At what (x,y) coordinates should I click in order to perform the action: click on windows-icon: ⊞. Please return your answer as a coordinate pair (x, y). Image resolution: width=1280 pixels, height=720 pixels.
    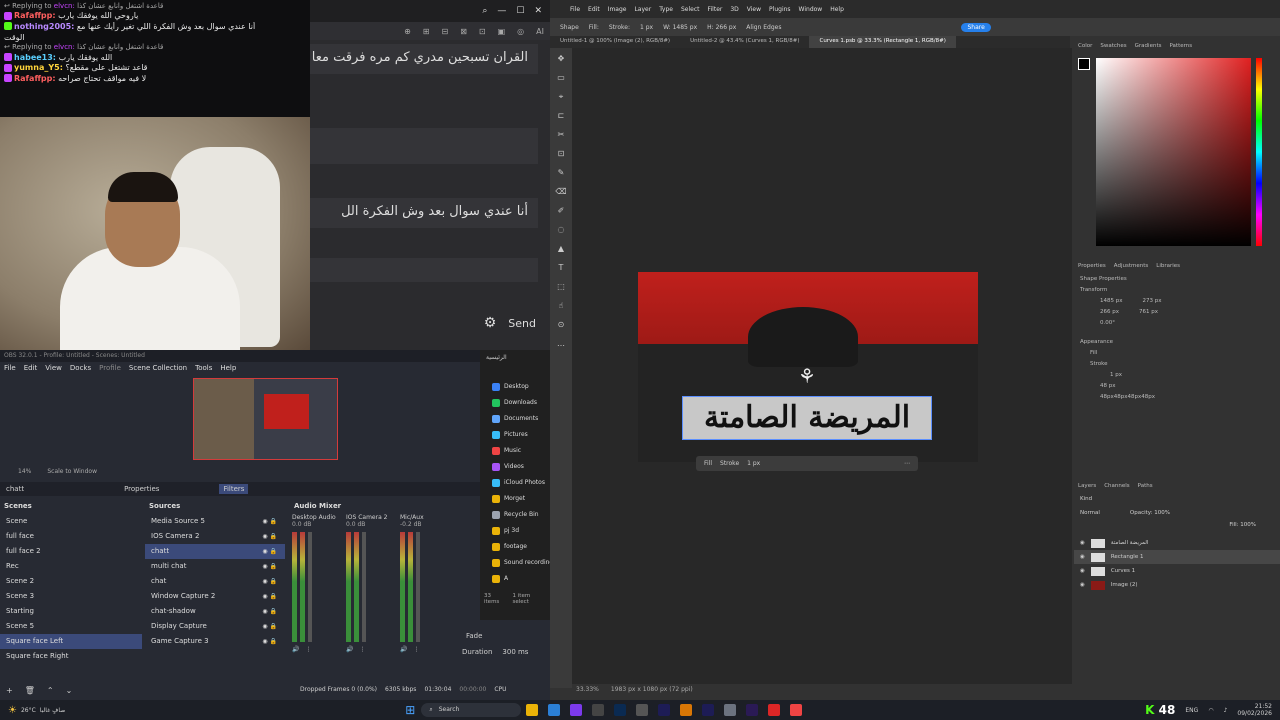
    Looking at the image, I should click on (410, 710).